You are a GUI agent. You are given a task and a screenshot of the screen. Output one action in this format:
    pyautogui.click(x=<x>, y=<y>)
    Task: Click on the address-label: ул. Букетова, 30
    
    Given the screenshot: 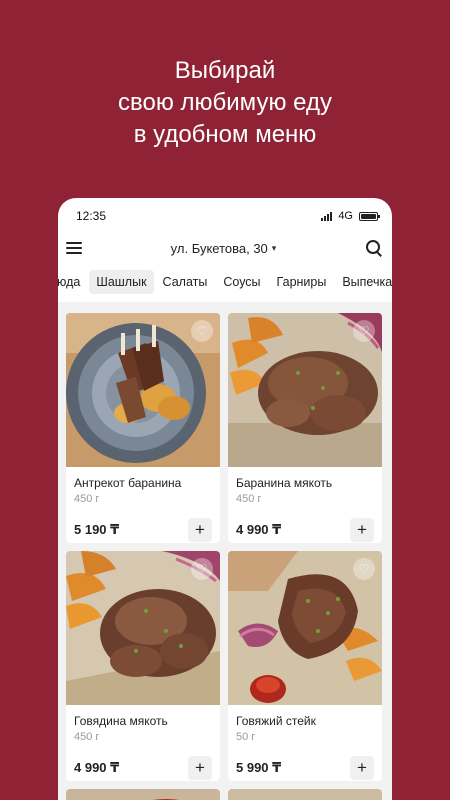 What is the action you would take?
    pyautogui.click(x=219, y=248)
    